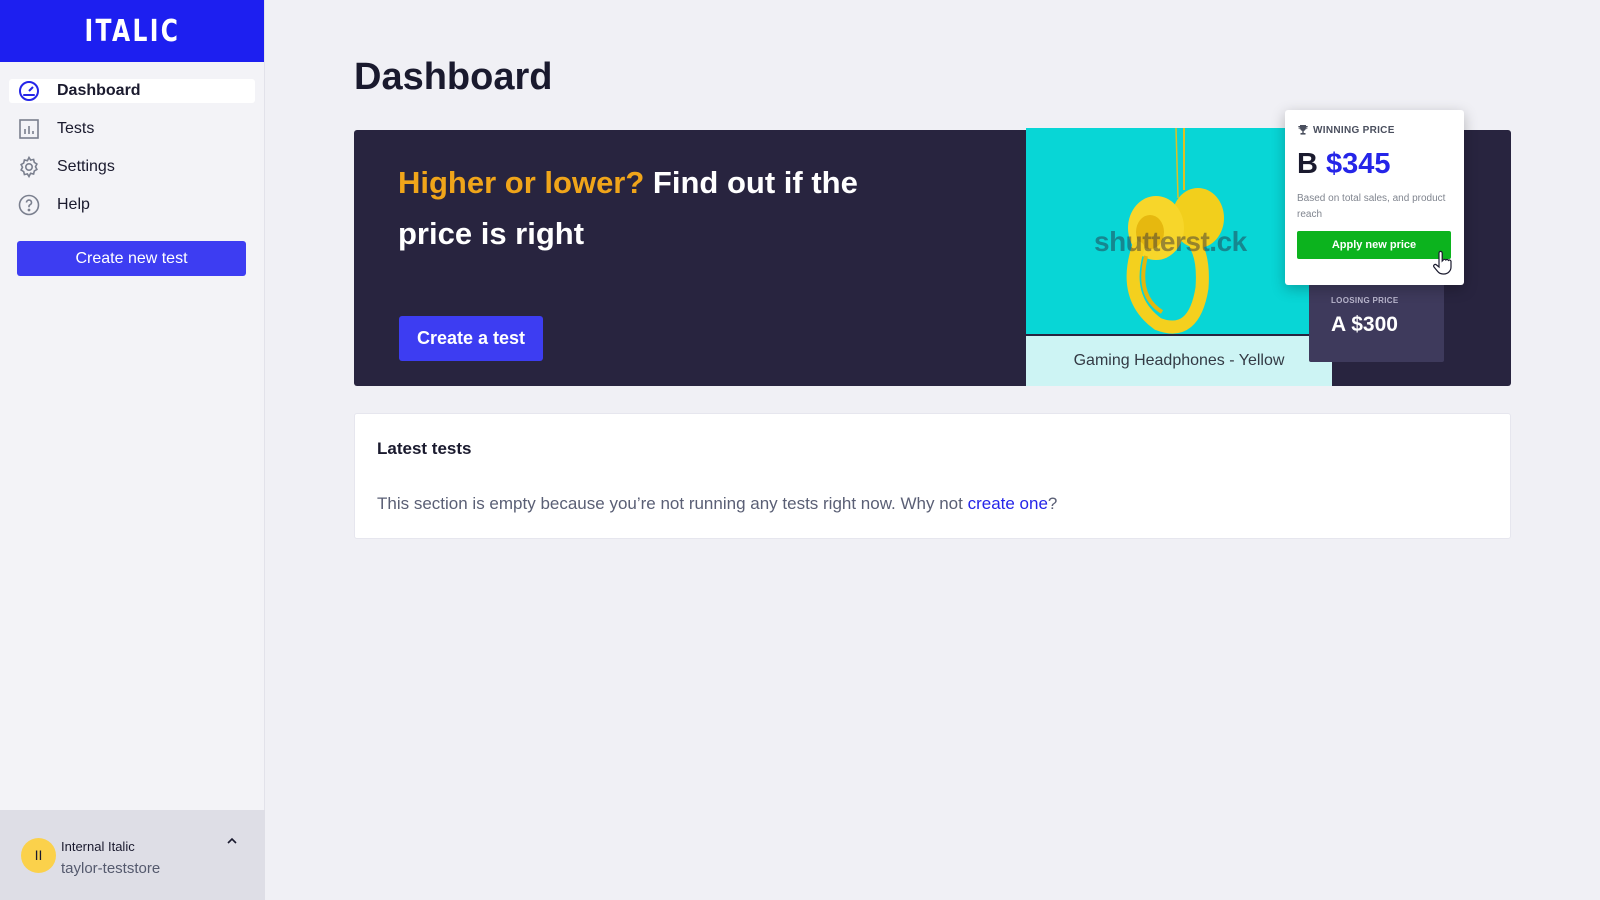 The width and height of the screenshot is (1600, 900). I want to click on avatar: II, so click(38, 855).